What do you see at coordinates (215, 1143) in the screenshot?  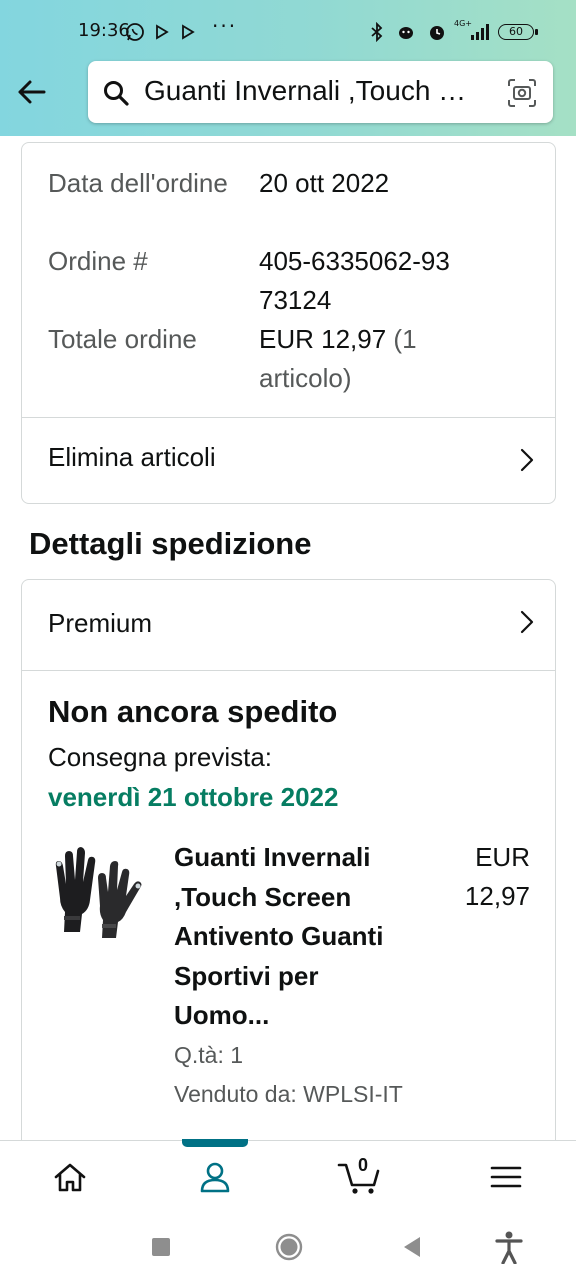 I see `active-tab-indicator` at bounding box center [215, 1143].